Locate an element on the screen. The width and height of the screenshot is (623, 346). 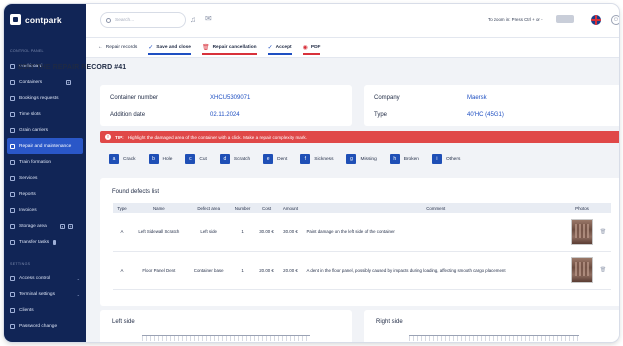
back-button: ← Repair records is located at coordinates (117, 48).